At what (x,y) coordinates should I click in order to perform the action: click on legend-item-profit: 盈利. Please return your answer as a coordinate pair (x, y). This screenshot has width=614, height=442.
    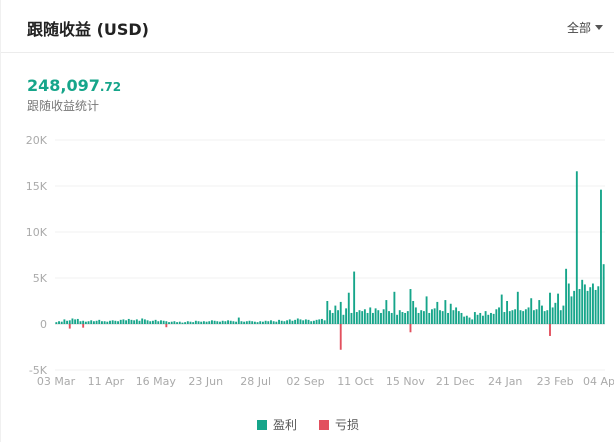
    Looking at the image, I should click on (276, 424).